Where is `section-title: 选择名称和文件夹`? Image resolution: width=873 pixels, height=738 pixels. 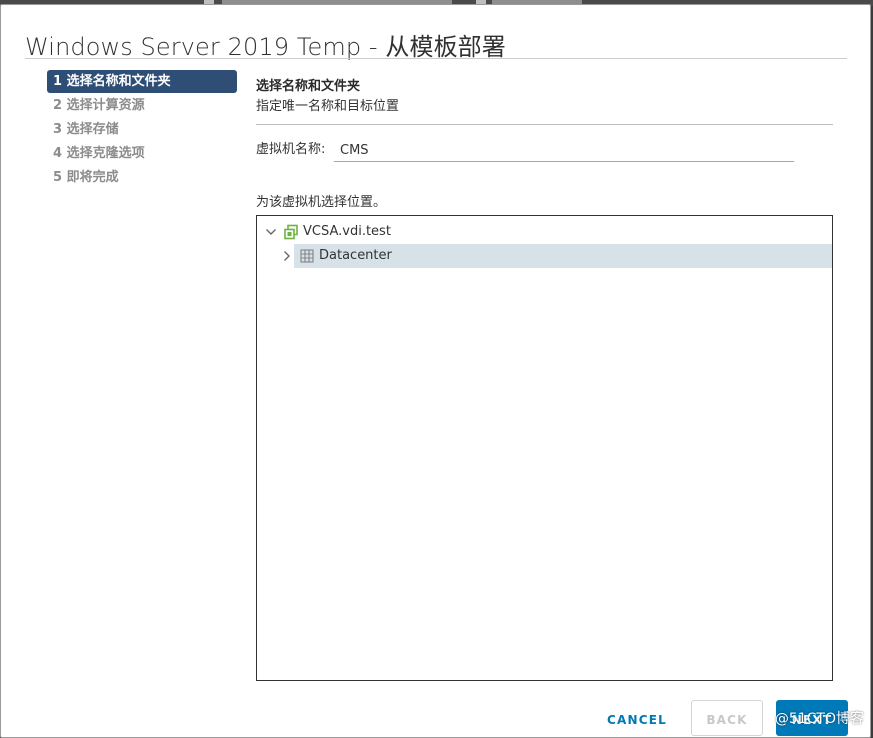 section-title: 选择名称和文件夹 is located at coordinates (308, 86).